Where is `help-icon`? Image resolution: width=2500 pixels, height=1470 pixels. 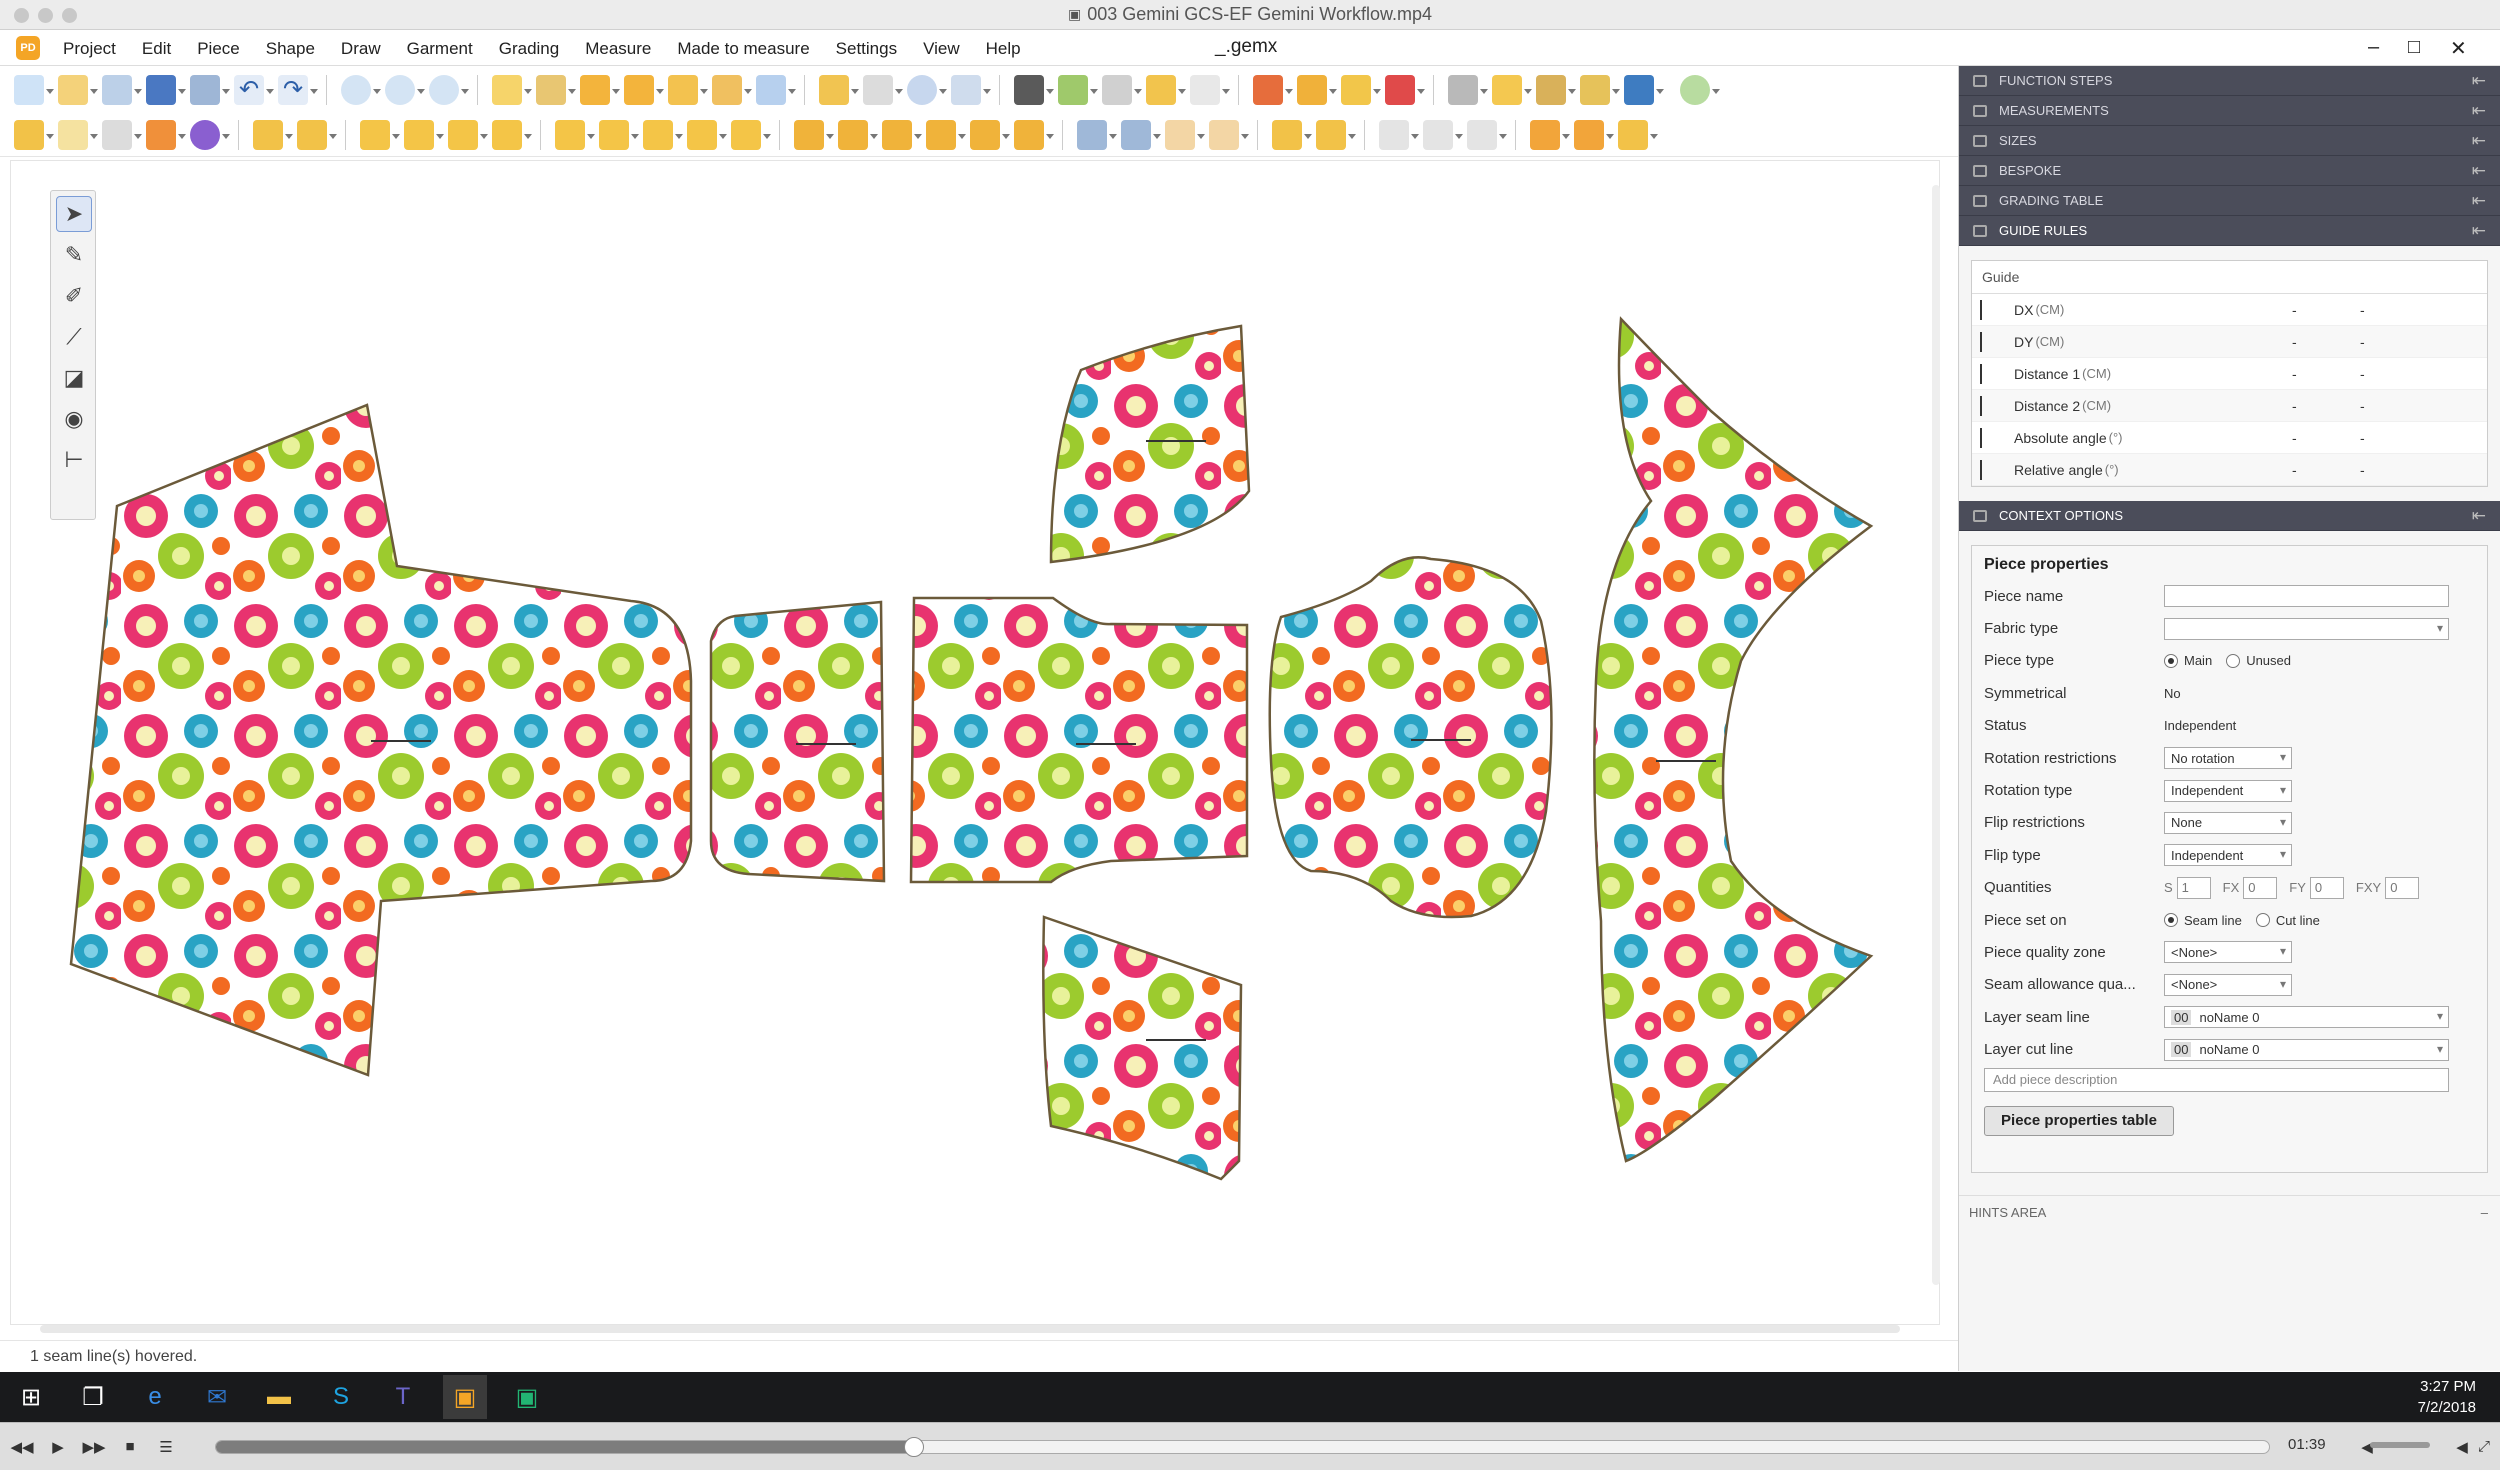
help-icon is located at coordinates (1700, 90).